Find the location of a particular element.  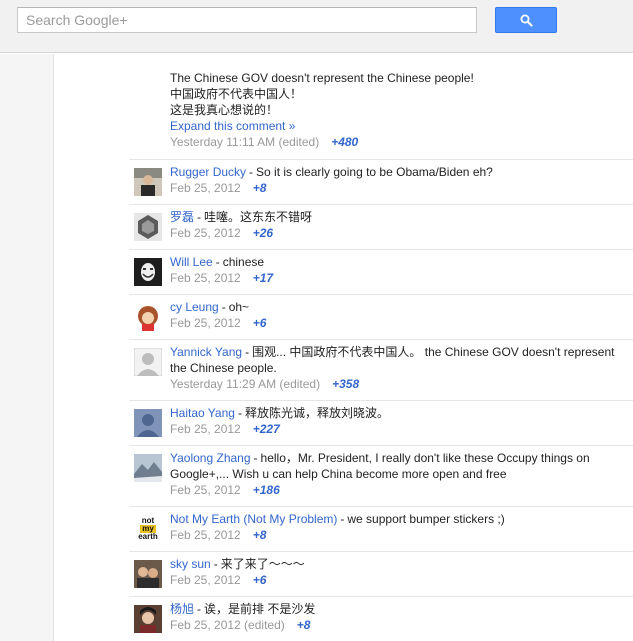

comment-meta: Feb 25, 2012 +227 is located at coordinates (398, 429).